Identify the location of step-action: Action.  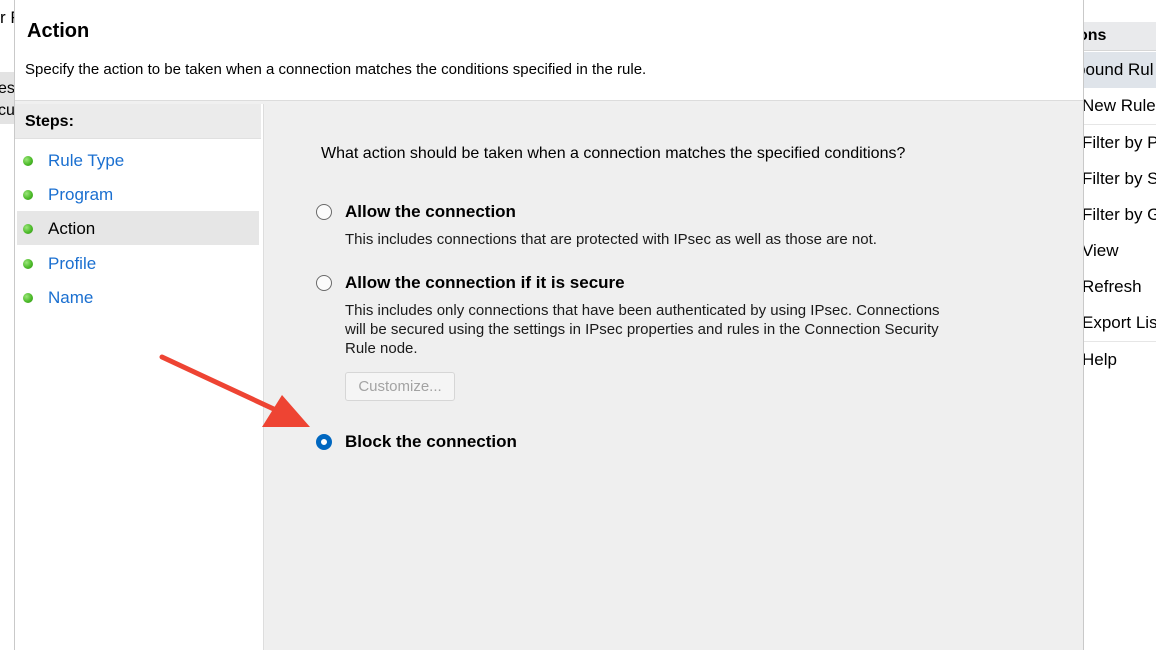
(138, 228).